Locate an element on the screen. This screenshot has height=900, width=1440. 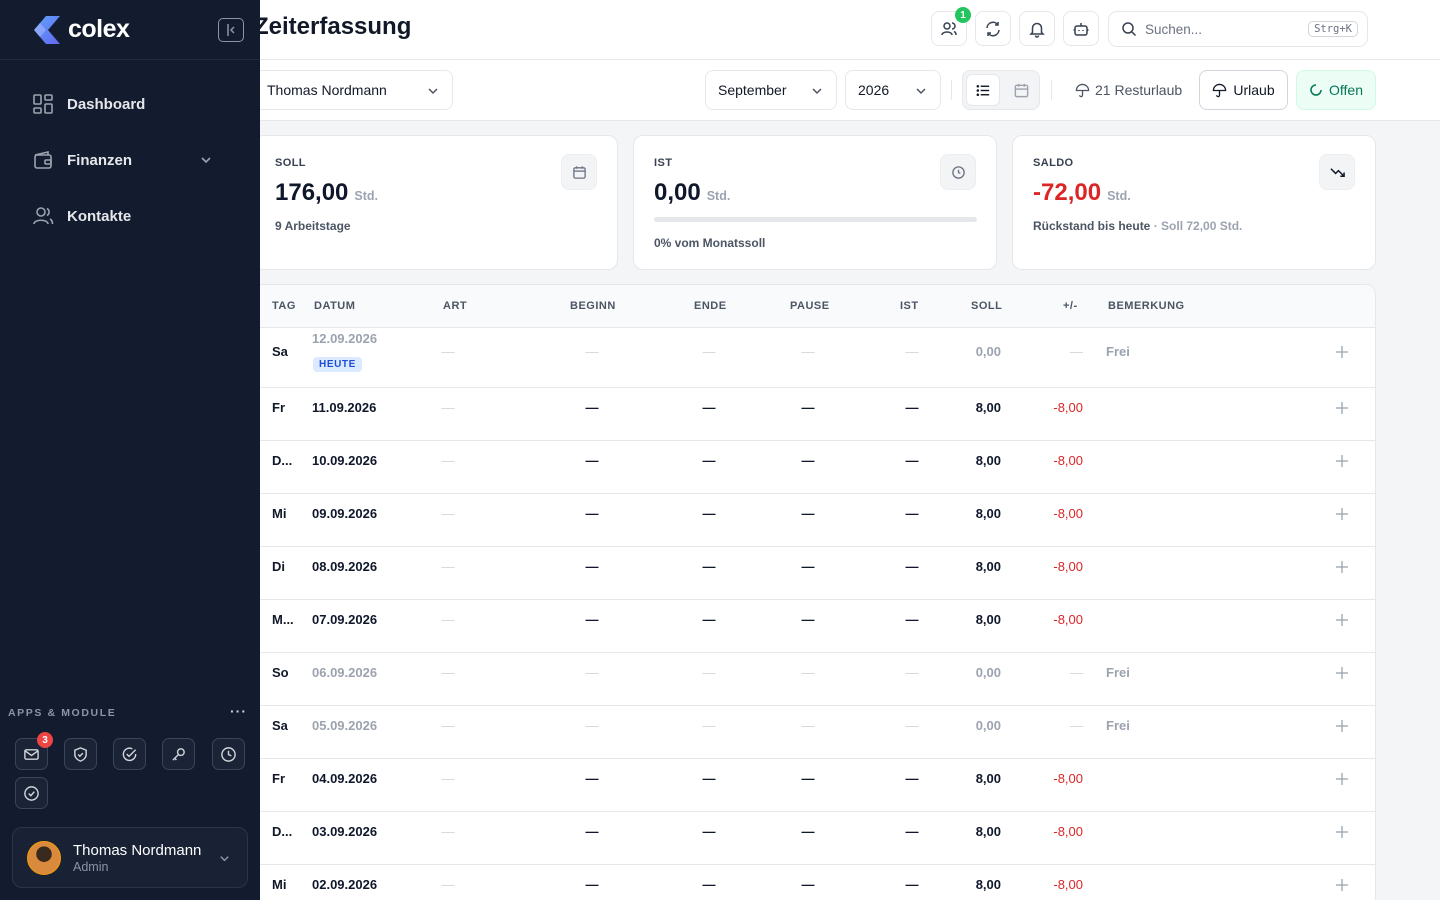
month-select: September is located at coordinates (771, 90).